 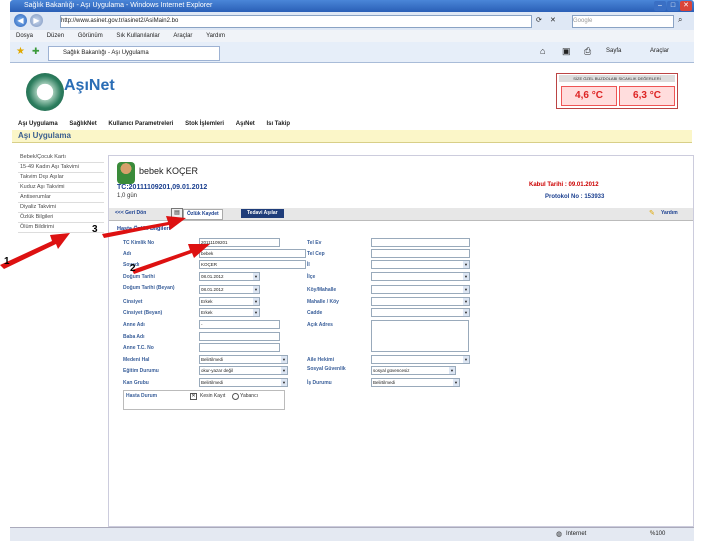 I want to click on sidebar-item-ozluk-bilgileri: Özlük Bilgileri, so click(x=61, y=218).